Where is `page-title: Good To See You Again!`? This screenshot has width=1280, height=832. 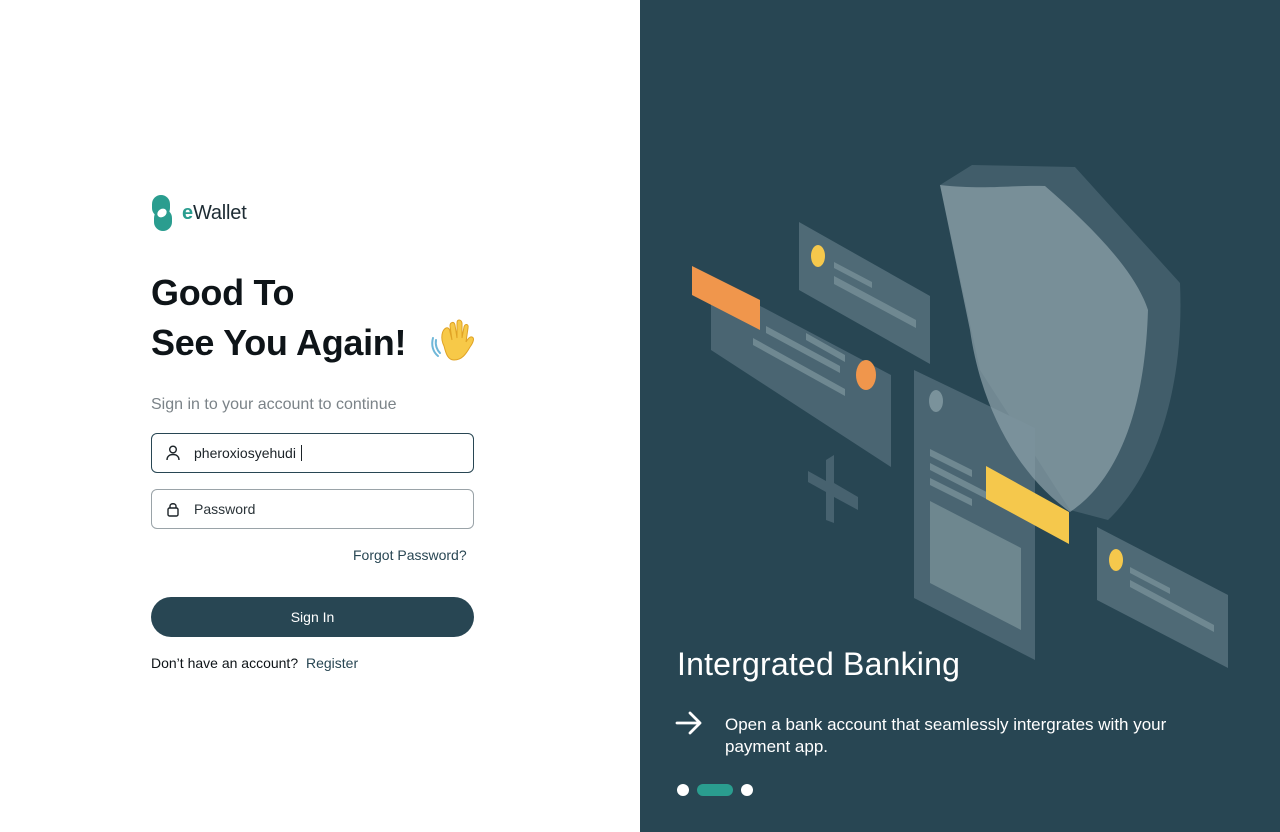
page-title: Good To See You Again! is located at coordinates (278, 318).